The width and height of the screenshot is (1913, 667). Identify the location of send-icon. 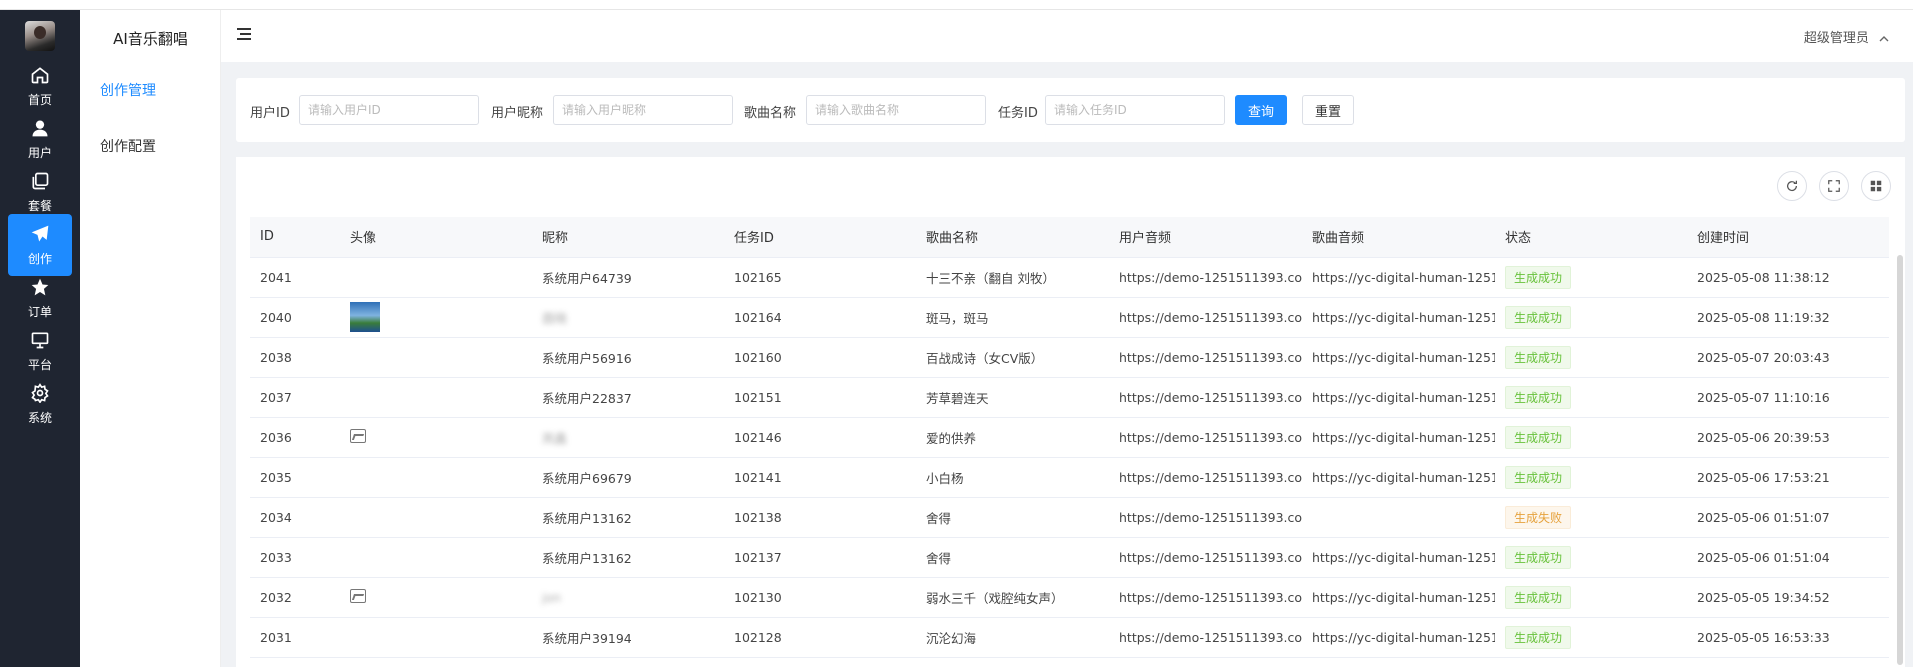
(40, 233).